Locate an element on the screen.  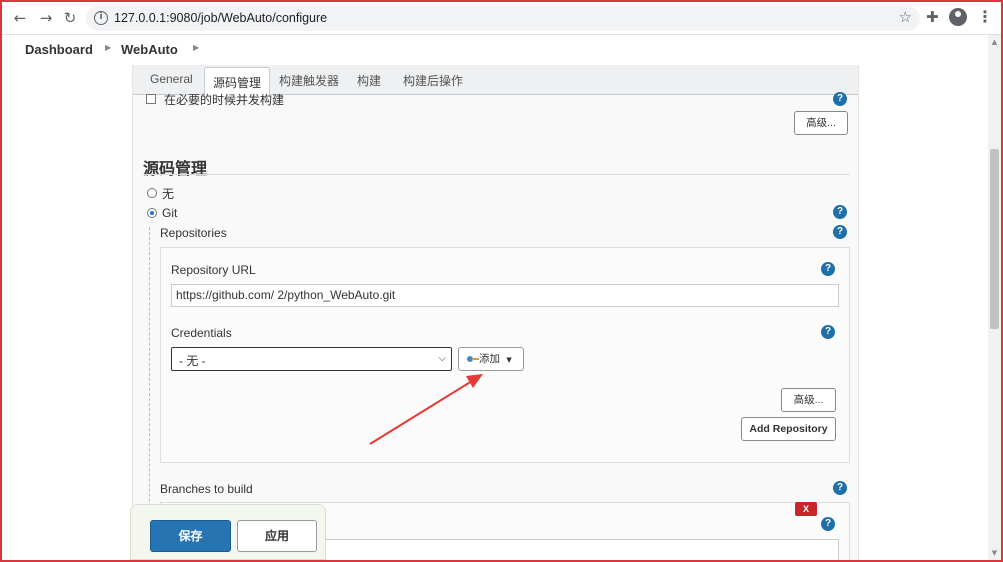
repository-url-input: https://github.com/ 2/python_WebAuto.git is located at coordinates (505, 295).